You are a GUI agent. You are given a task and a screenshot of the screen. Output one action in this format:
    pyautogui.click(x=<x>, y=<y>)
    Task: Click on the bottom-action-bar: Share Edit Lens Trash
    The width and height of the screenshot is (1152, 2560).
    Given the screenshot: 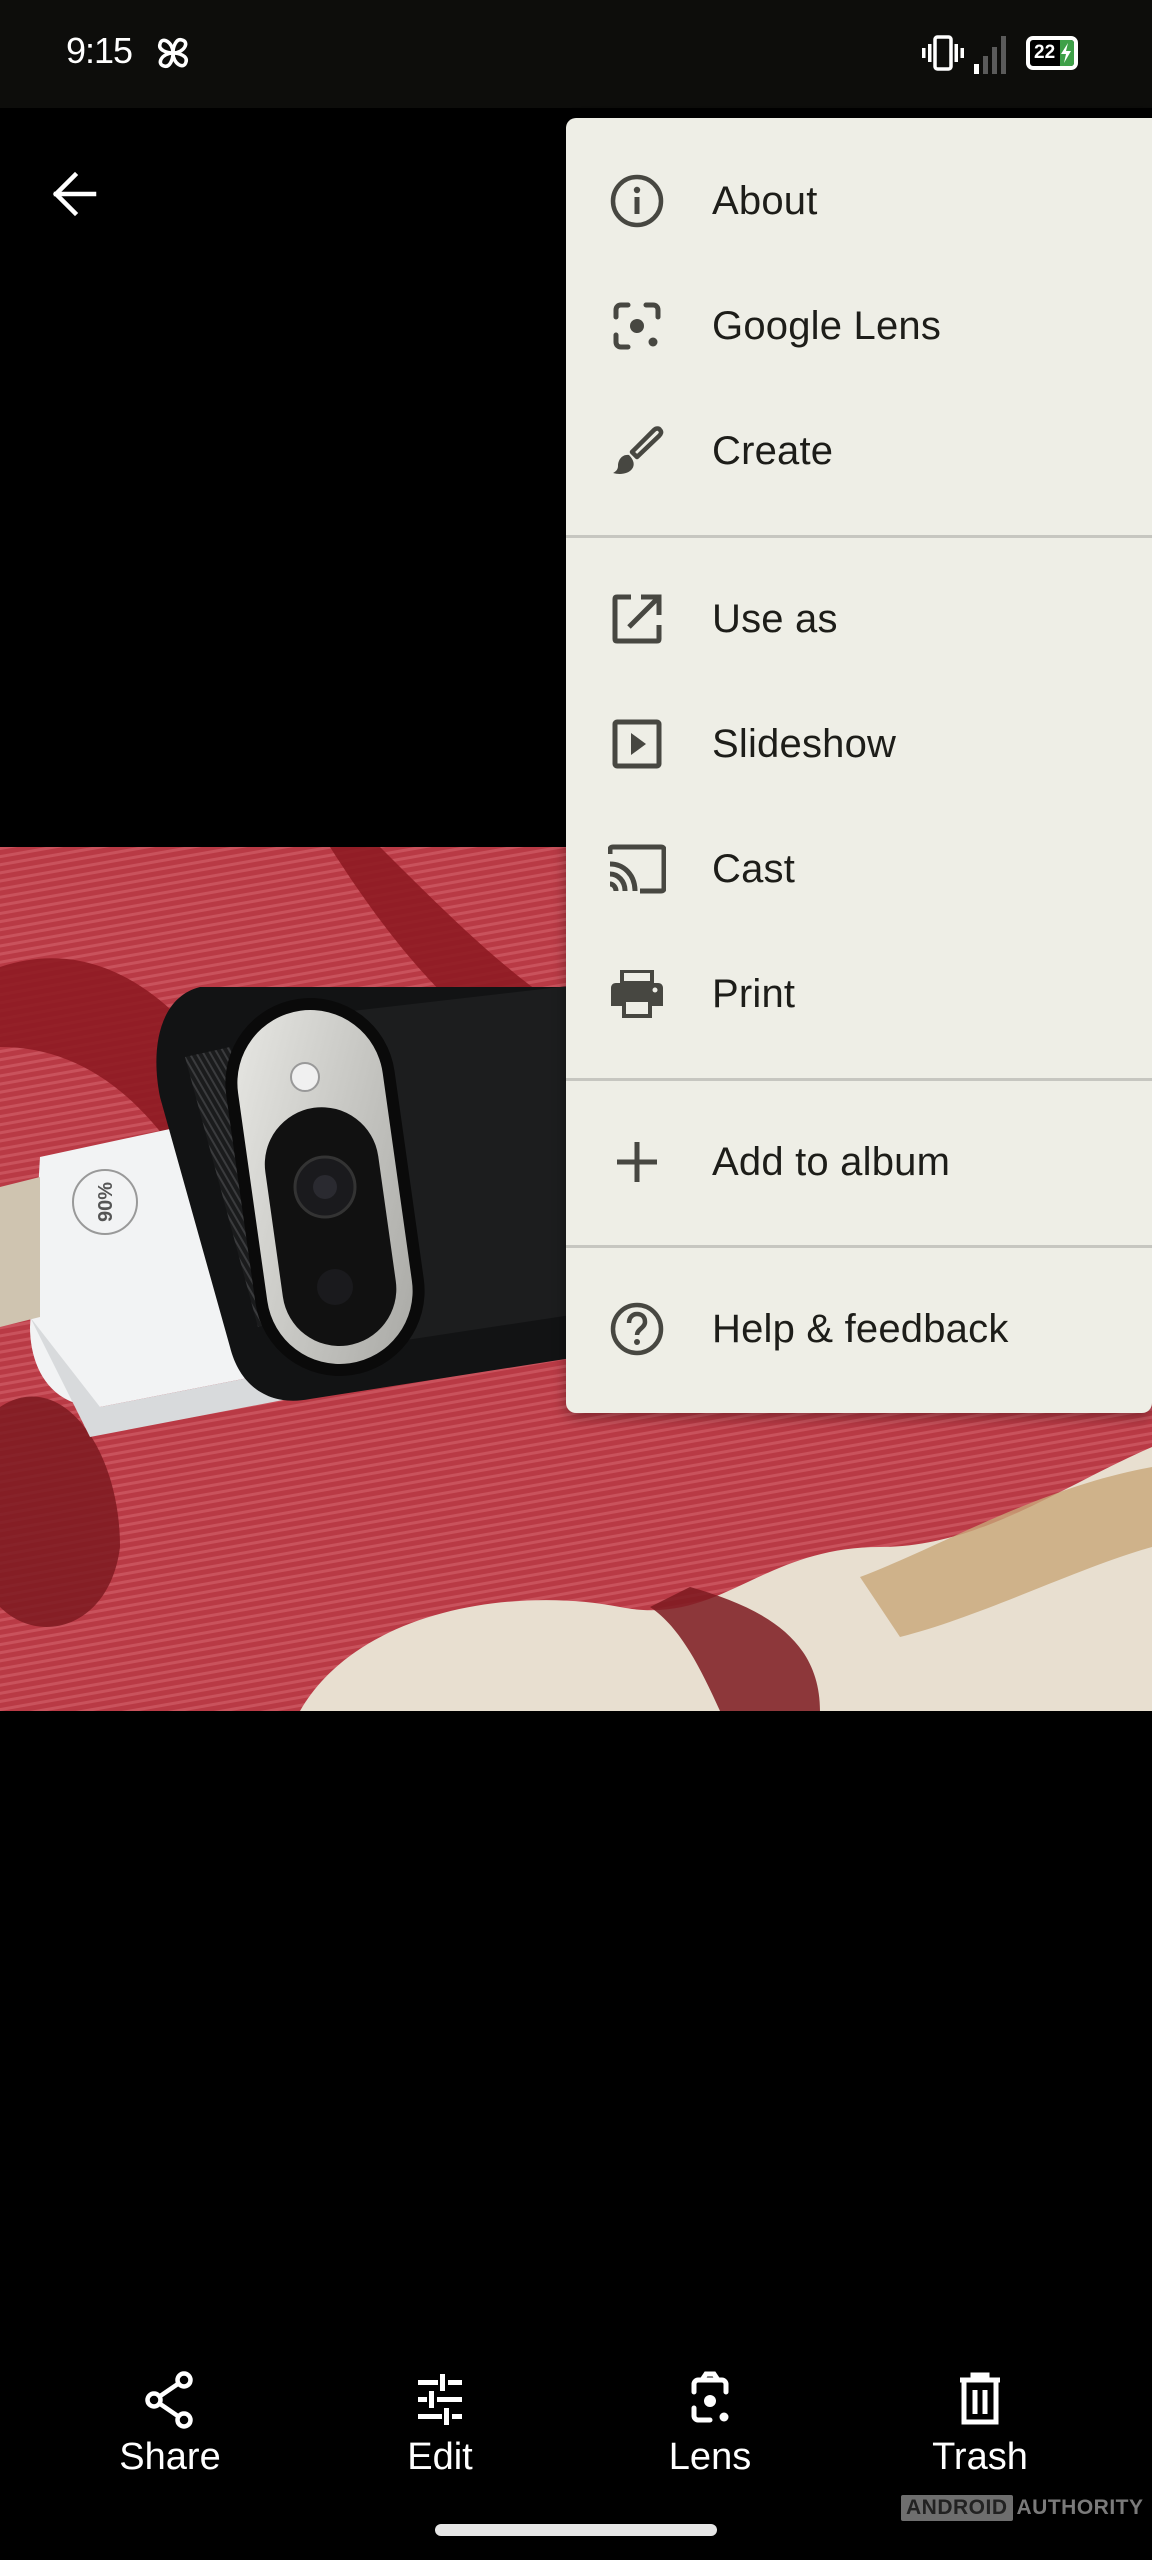 What is the action you would take?
    pyautogui.click(x=576, y=2420)
    